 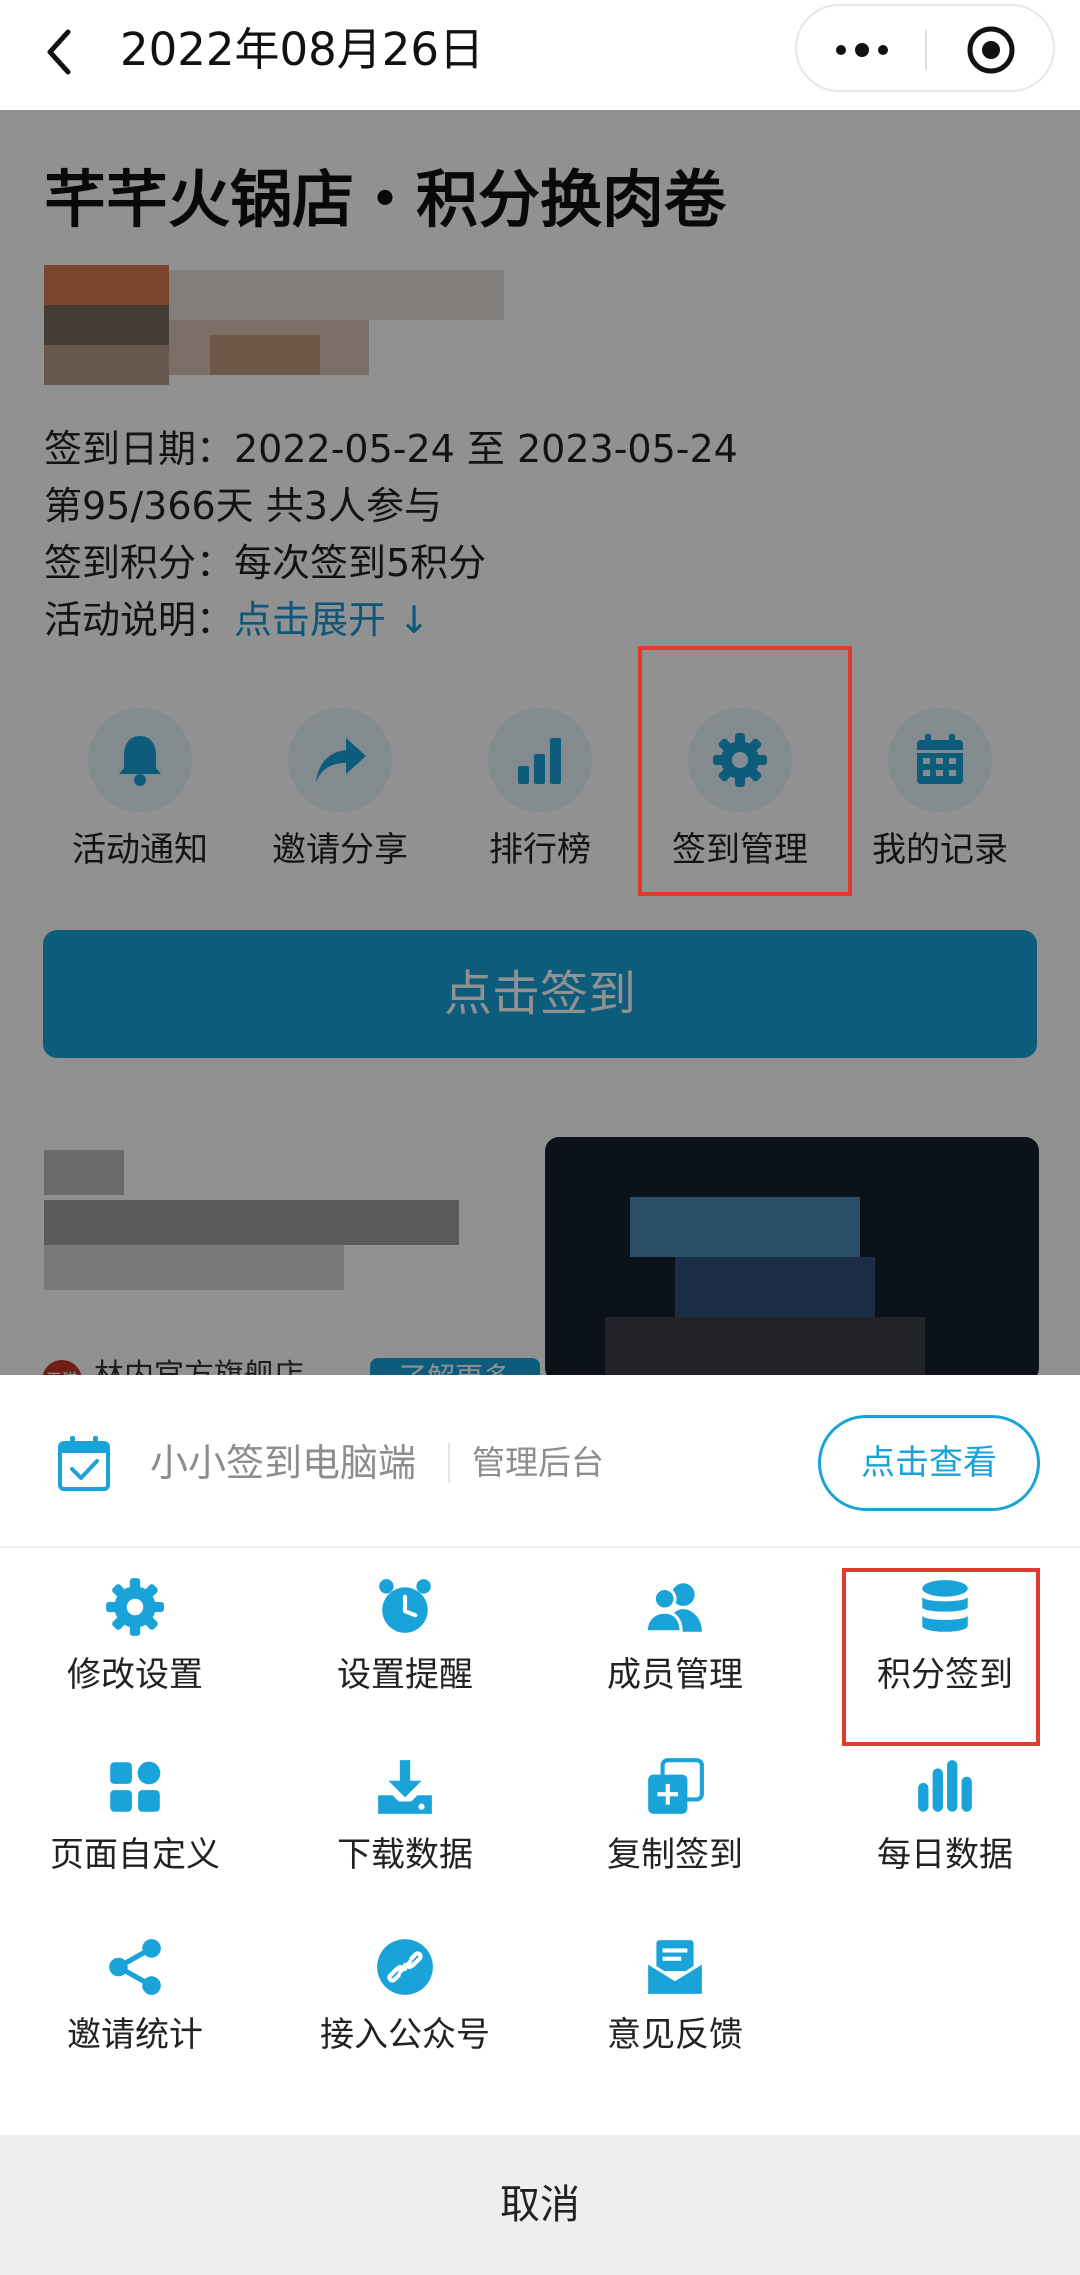 I want to click on alarm-clock-icon, so click(x=405, y=1606).